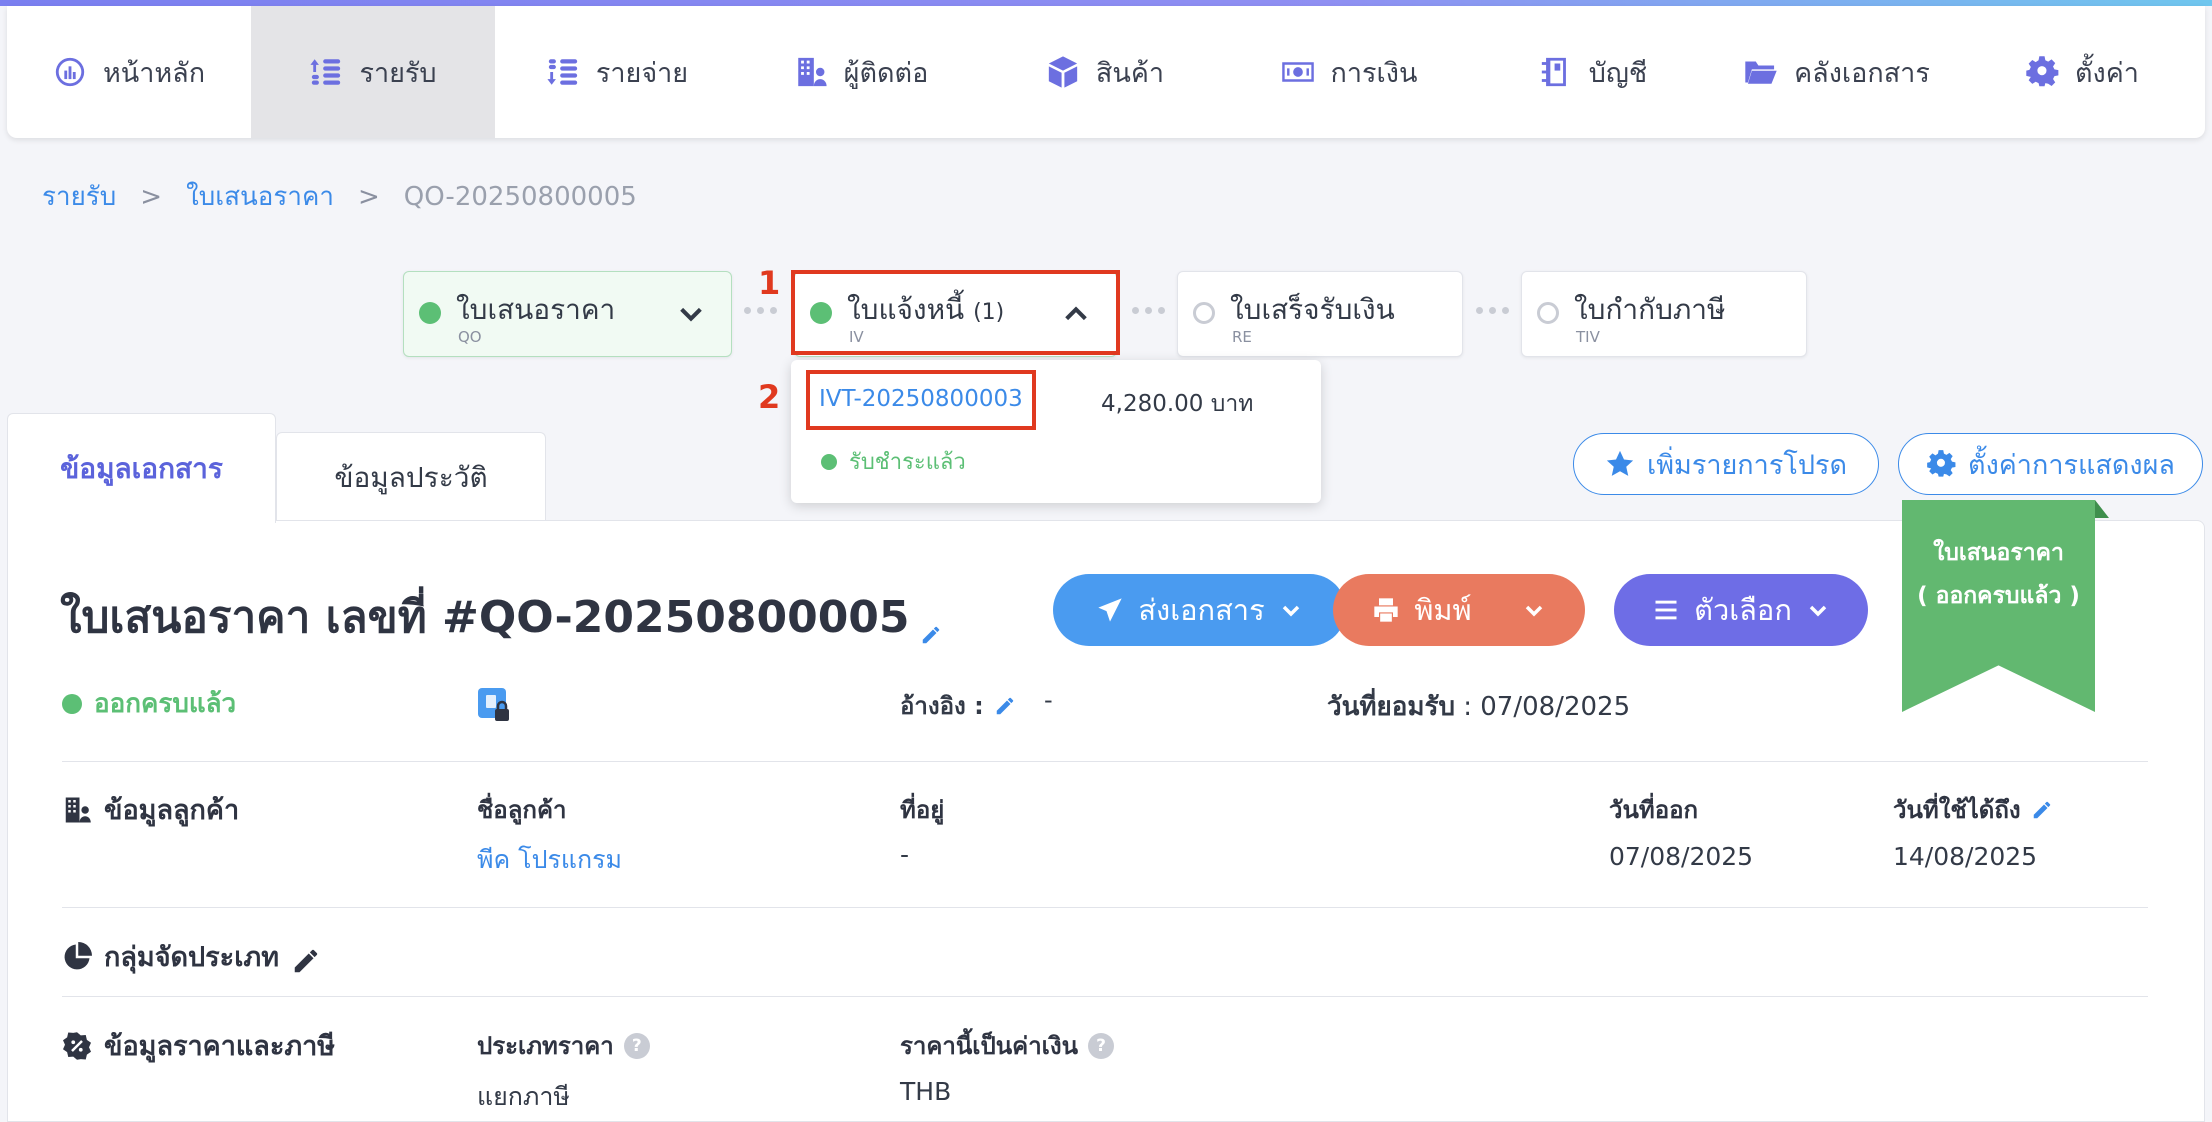  Describe the element at coordinates (260, 196) in the screenshot. I see `breadcrumb-quotation: ใบเสนอราคา` at that location.